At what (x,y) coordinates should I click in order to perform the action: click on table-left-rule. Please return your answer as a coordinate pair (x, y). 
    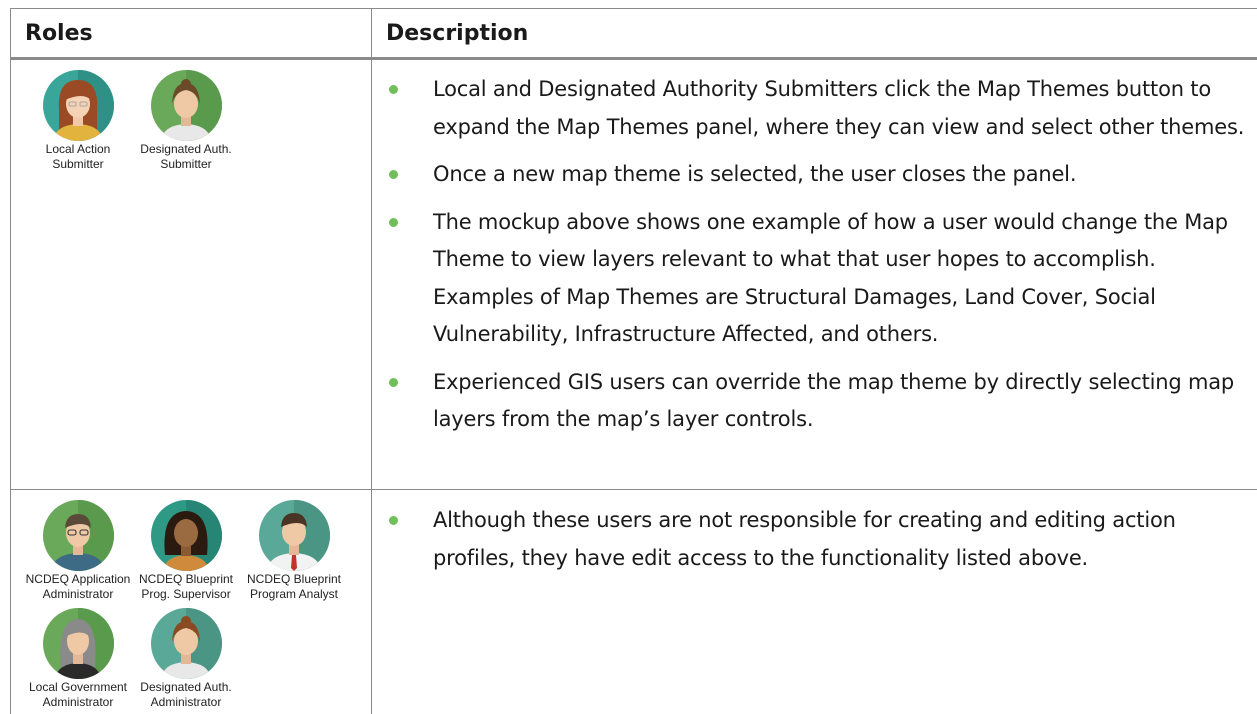
    Looking at the image, I should click on (10, 361).